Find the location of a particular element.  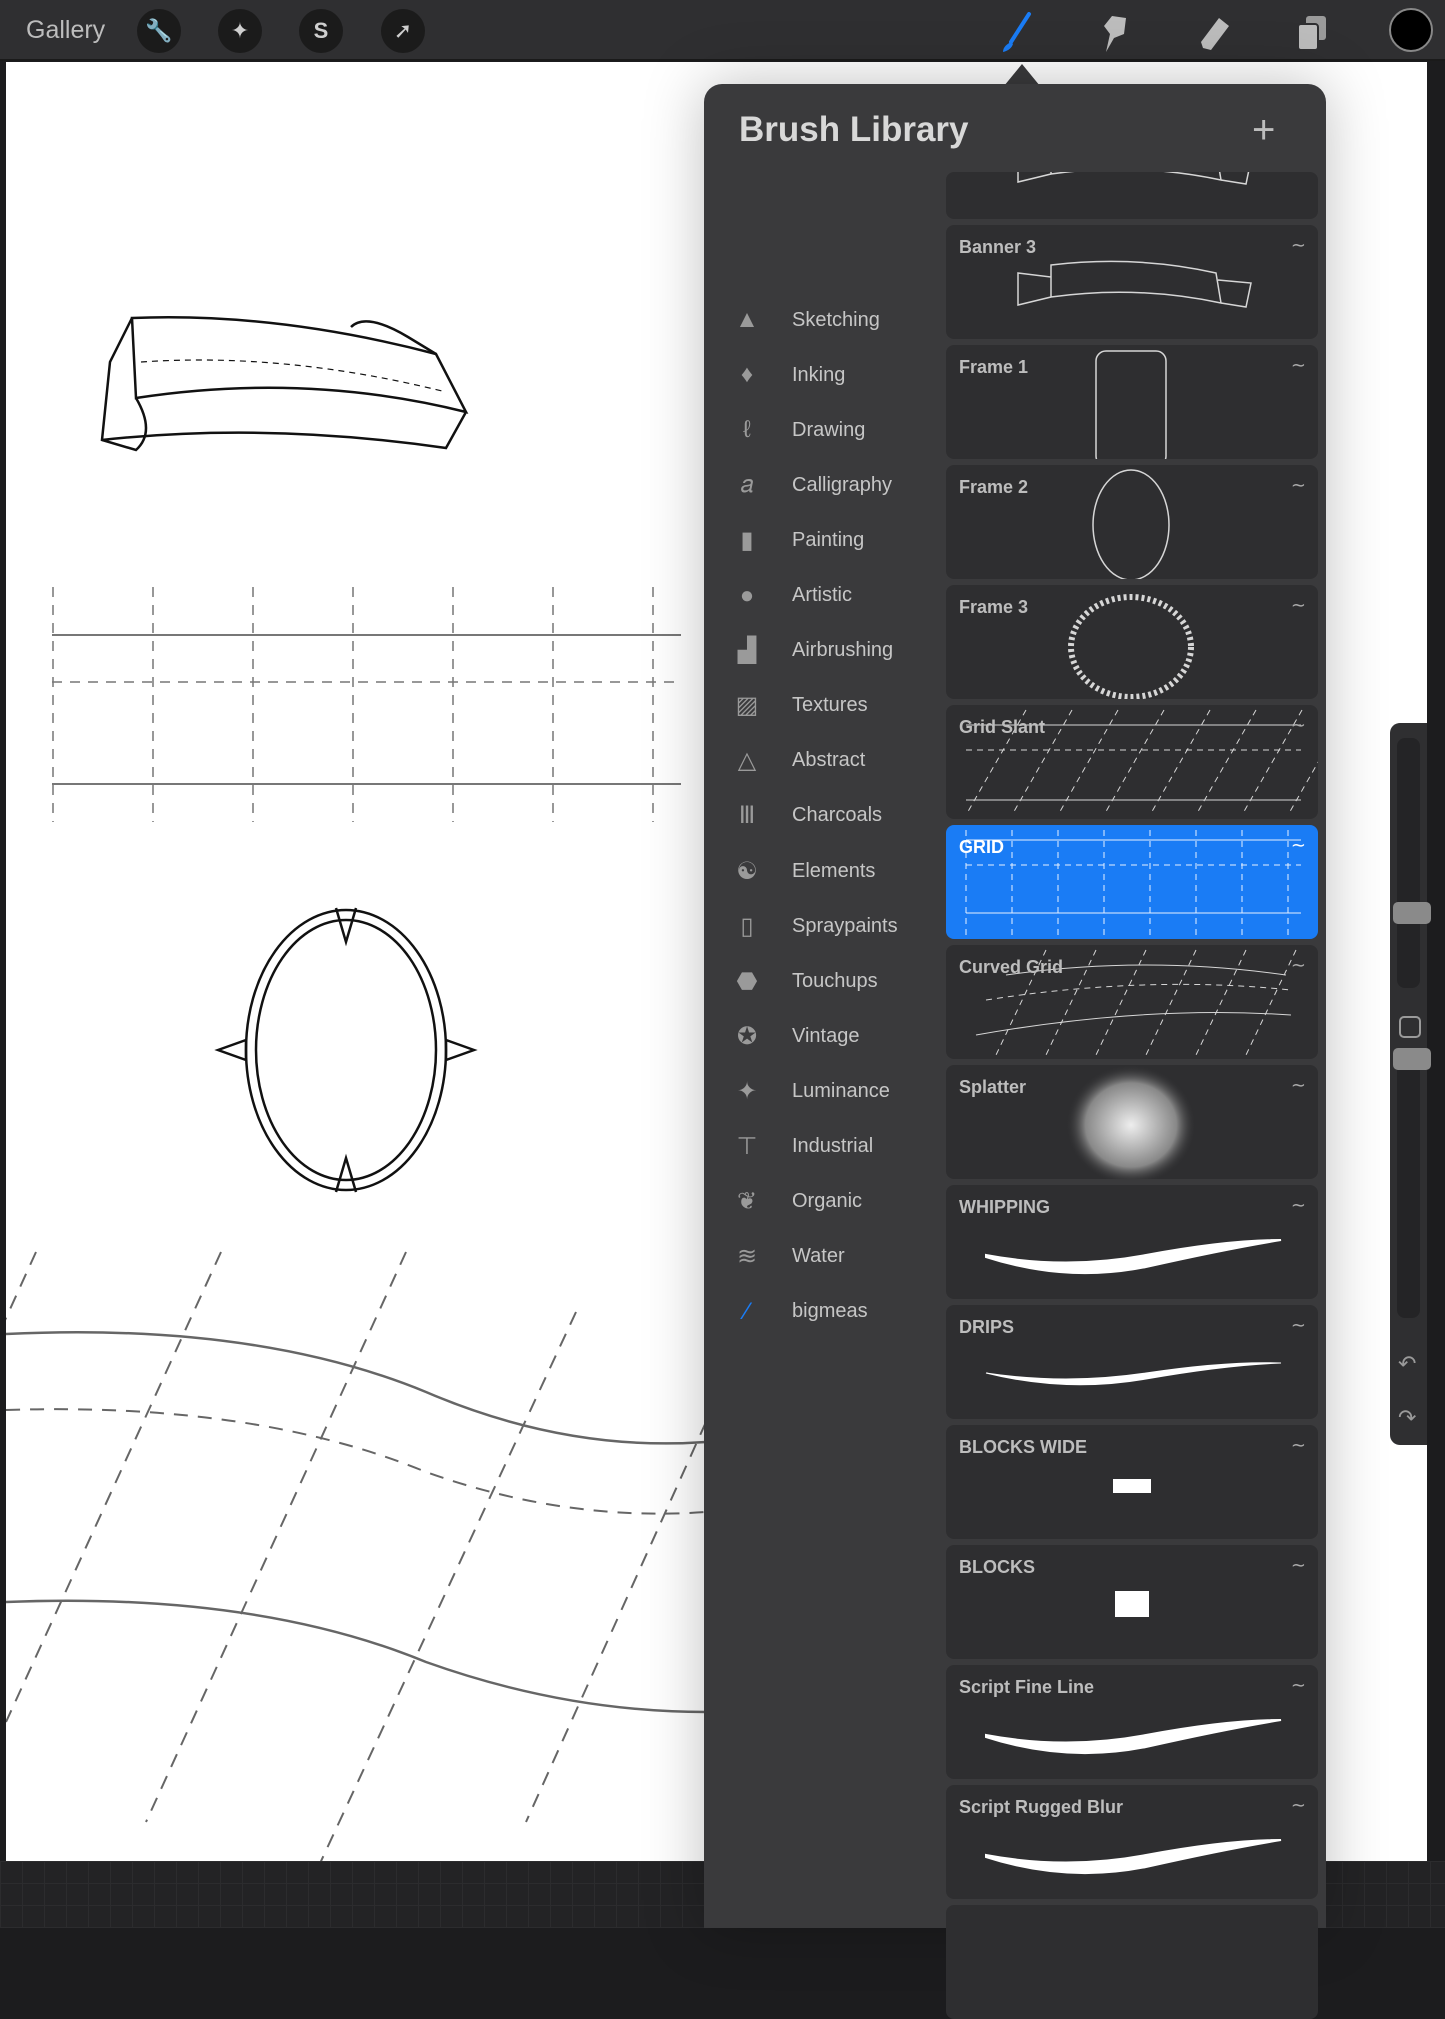

opacity-slider is located at coordinates (1408, 1190).